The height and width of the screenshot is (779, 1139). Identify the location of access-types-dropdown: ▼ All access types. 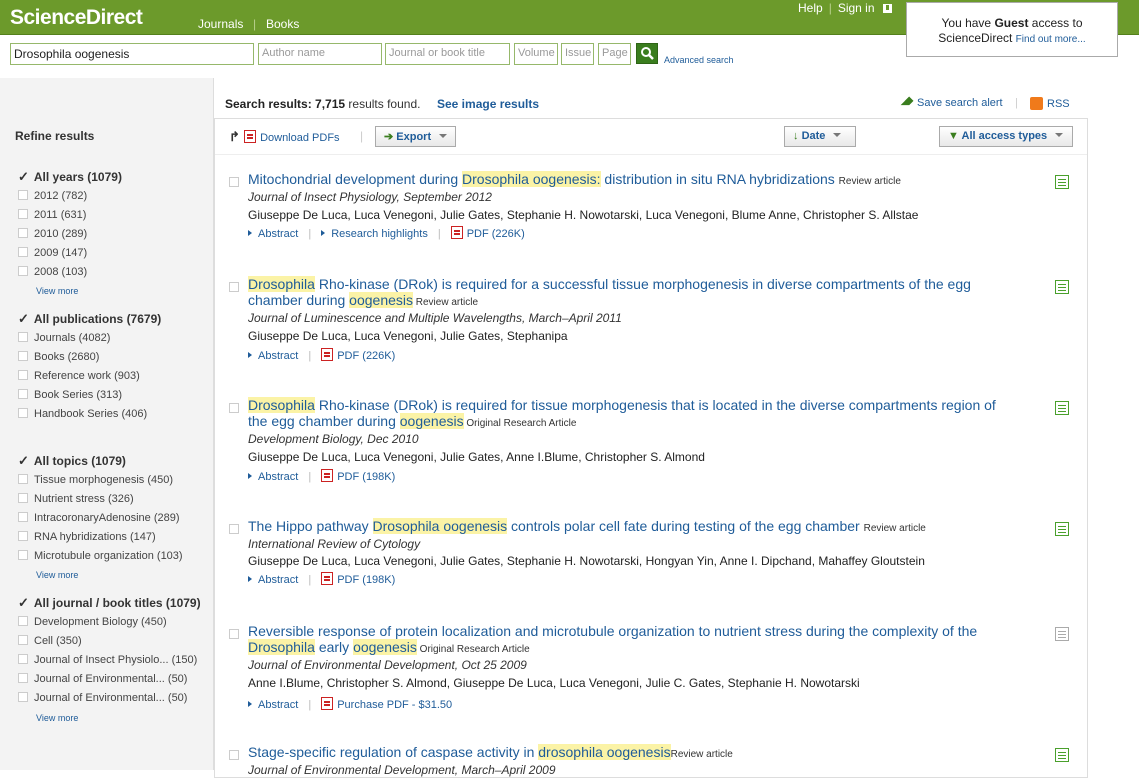
(1006, 136).